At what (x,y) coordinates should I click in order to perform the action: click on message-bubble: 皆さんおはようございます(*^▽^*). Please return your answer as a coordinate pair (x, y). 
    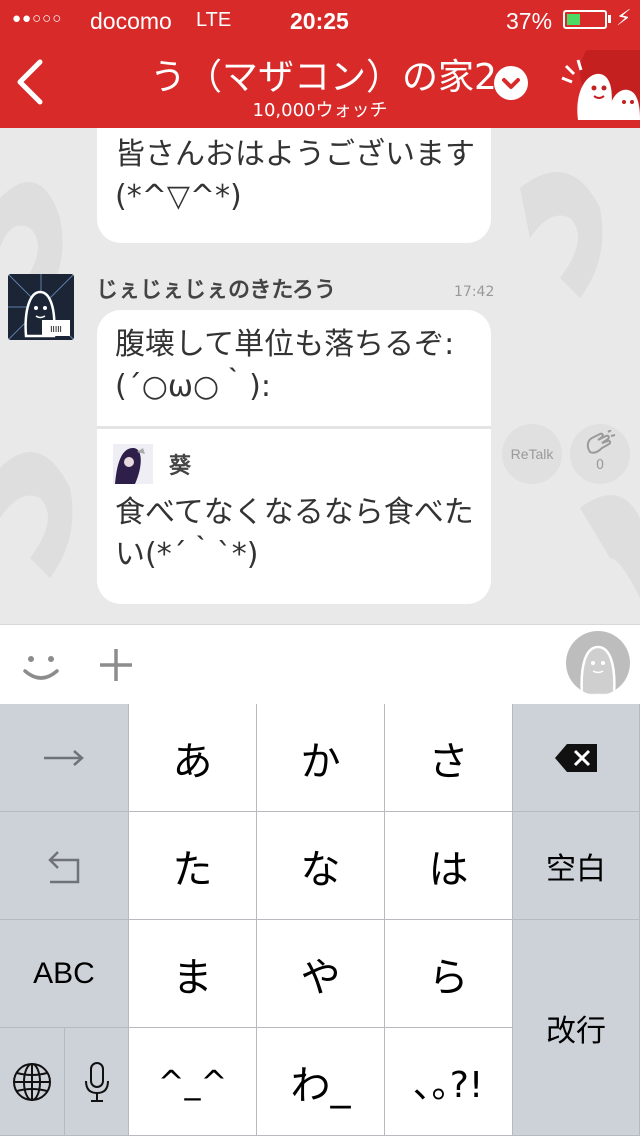
    Looking at the image, I should click on (294, 185).